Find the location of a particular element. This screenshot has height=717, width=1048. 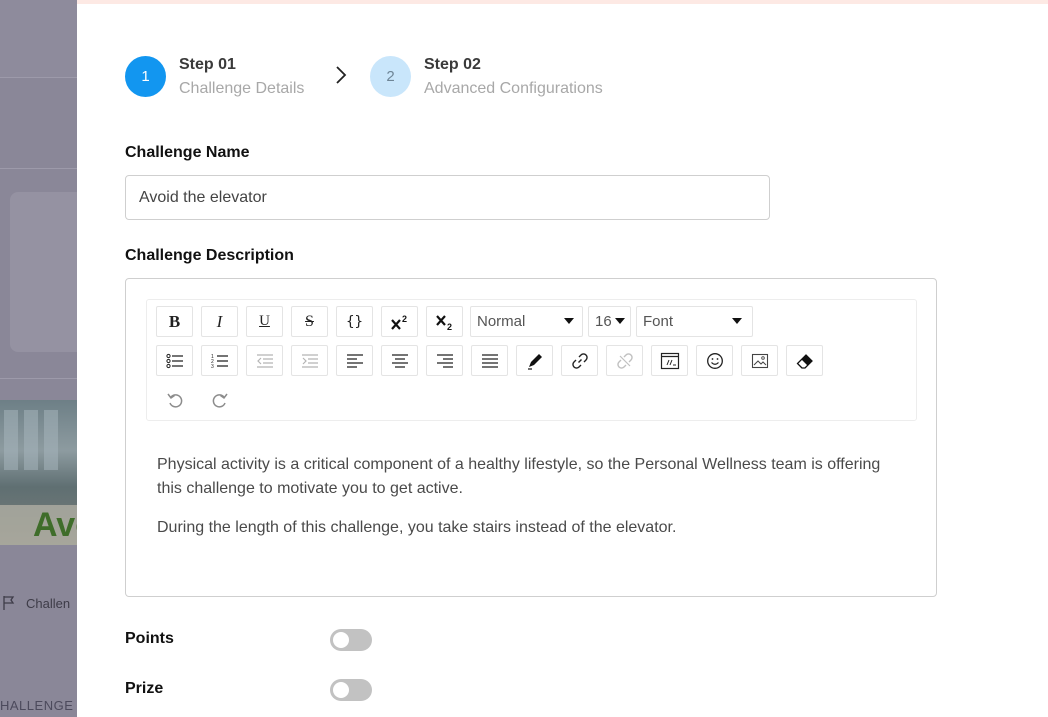

step-1-subtitle: Challenge Details is located at coordinates (242, 88).